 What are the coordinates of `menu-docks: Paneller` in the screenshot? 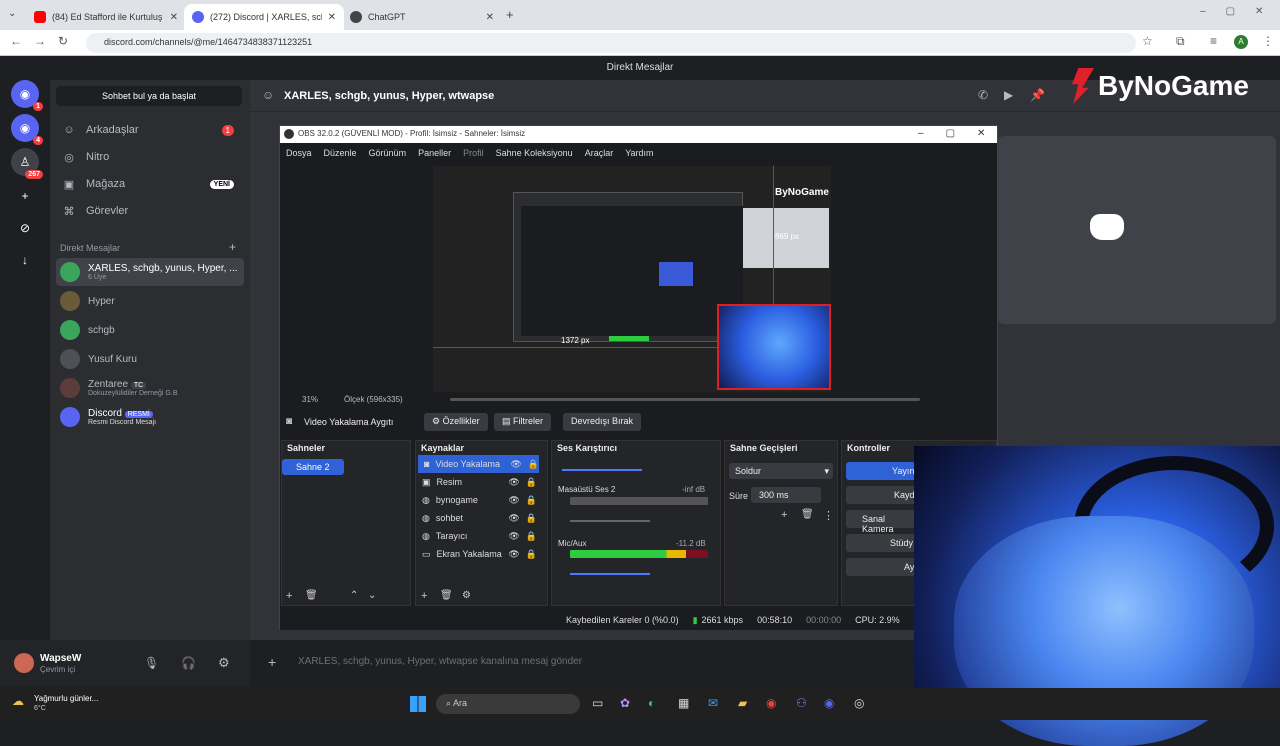 It's located at (434, 155).